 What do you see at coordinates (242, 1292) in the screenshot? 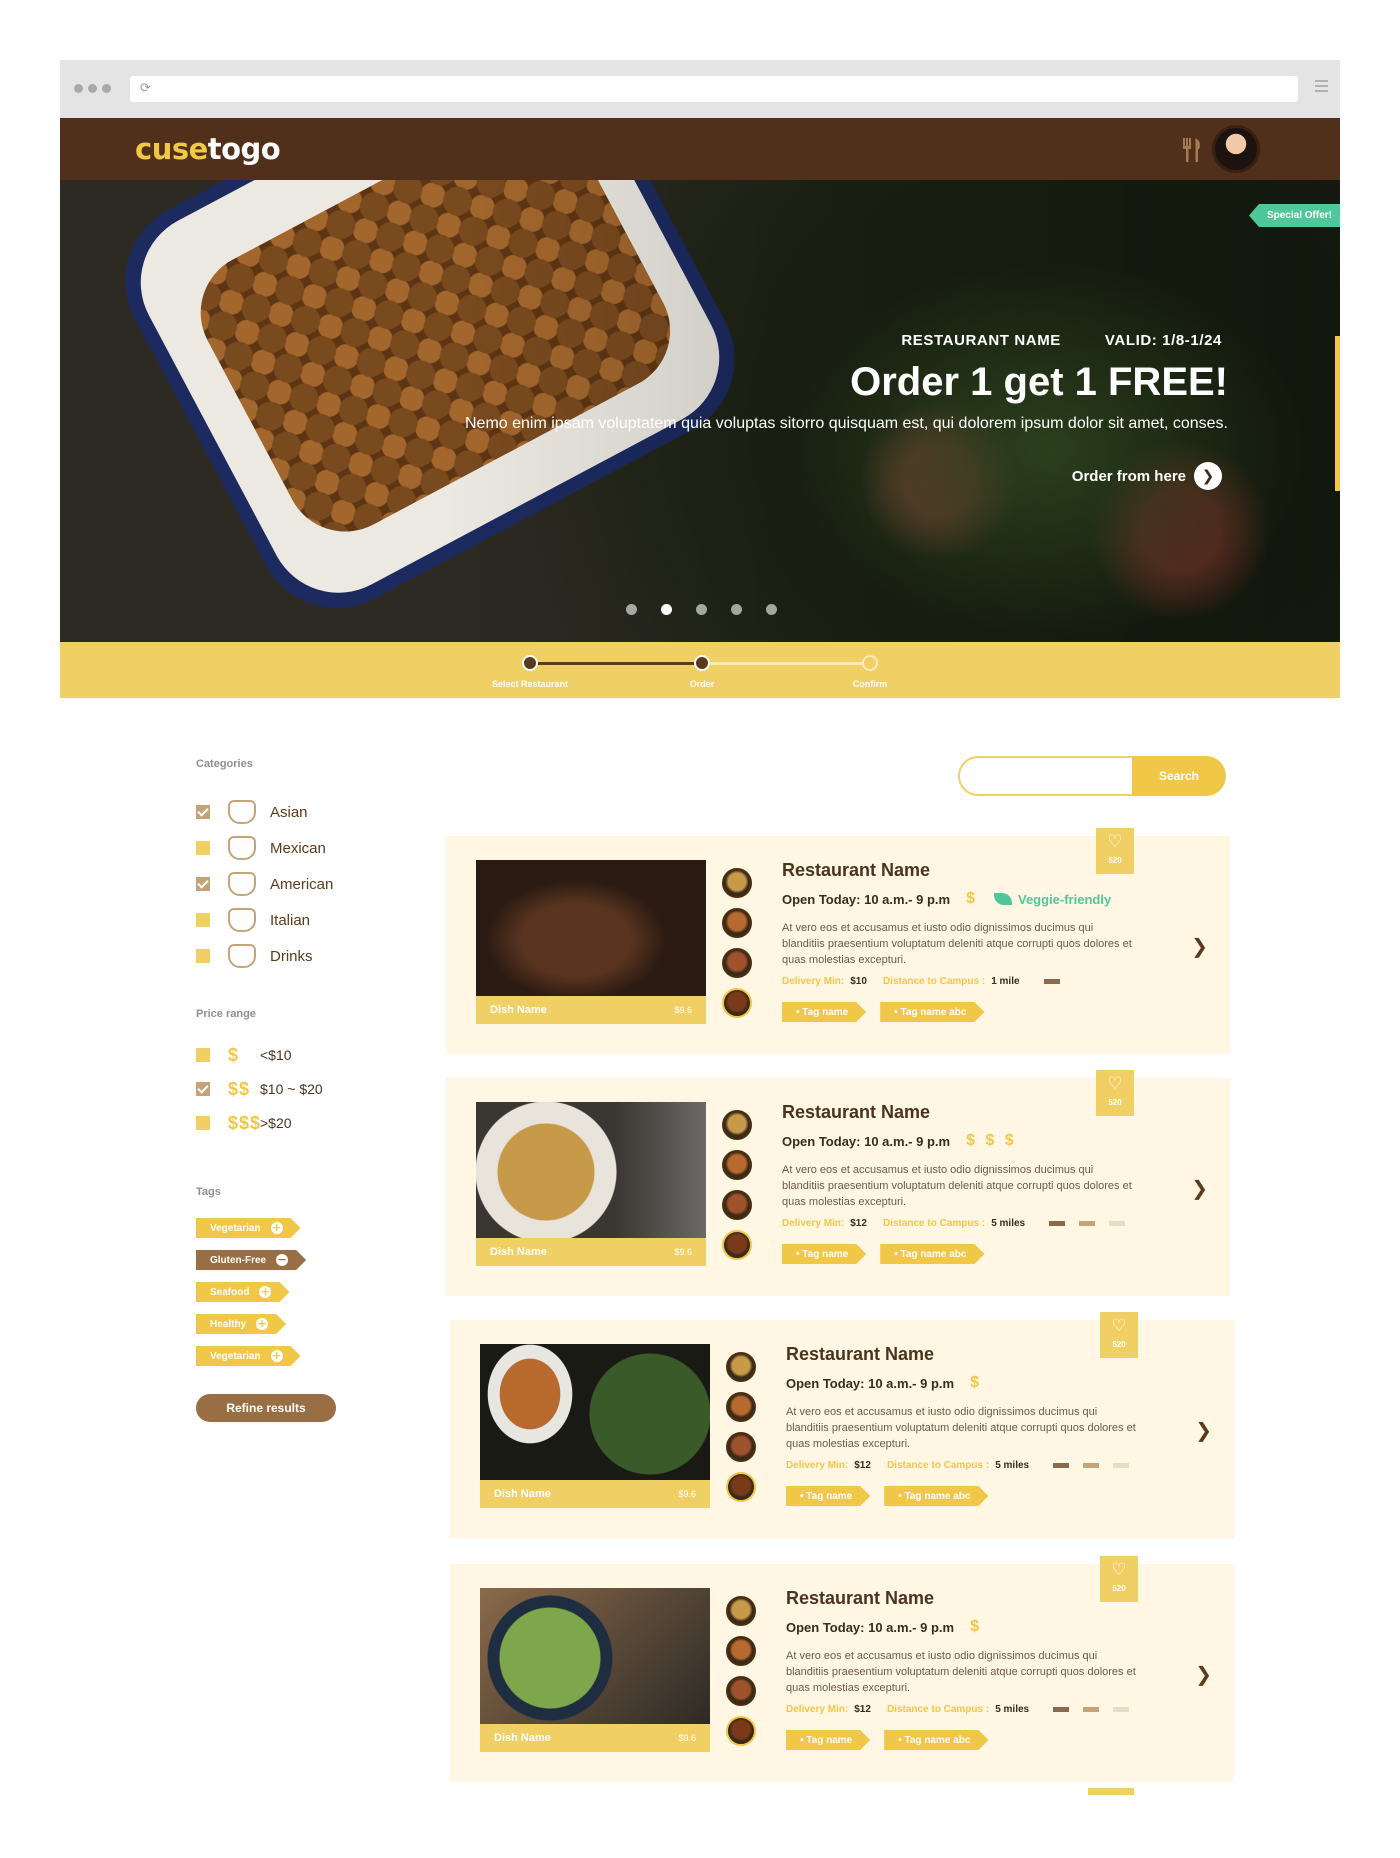
I see `tag-filter: Seafood +` at bounding box center [242, 1292].